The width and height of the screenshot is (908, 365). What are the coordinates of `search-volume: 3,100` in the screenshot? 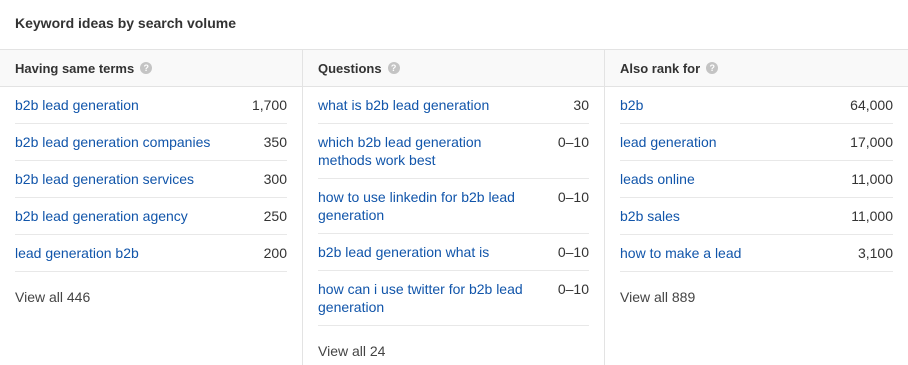 It's located at (875, 253).